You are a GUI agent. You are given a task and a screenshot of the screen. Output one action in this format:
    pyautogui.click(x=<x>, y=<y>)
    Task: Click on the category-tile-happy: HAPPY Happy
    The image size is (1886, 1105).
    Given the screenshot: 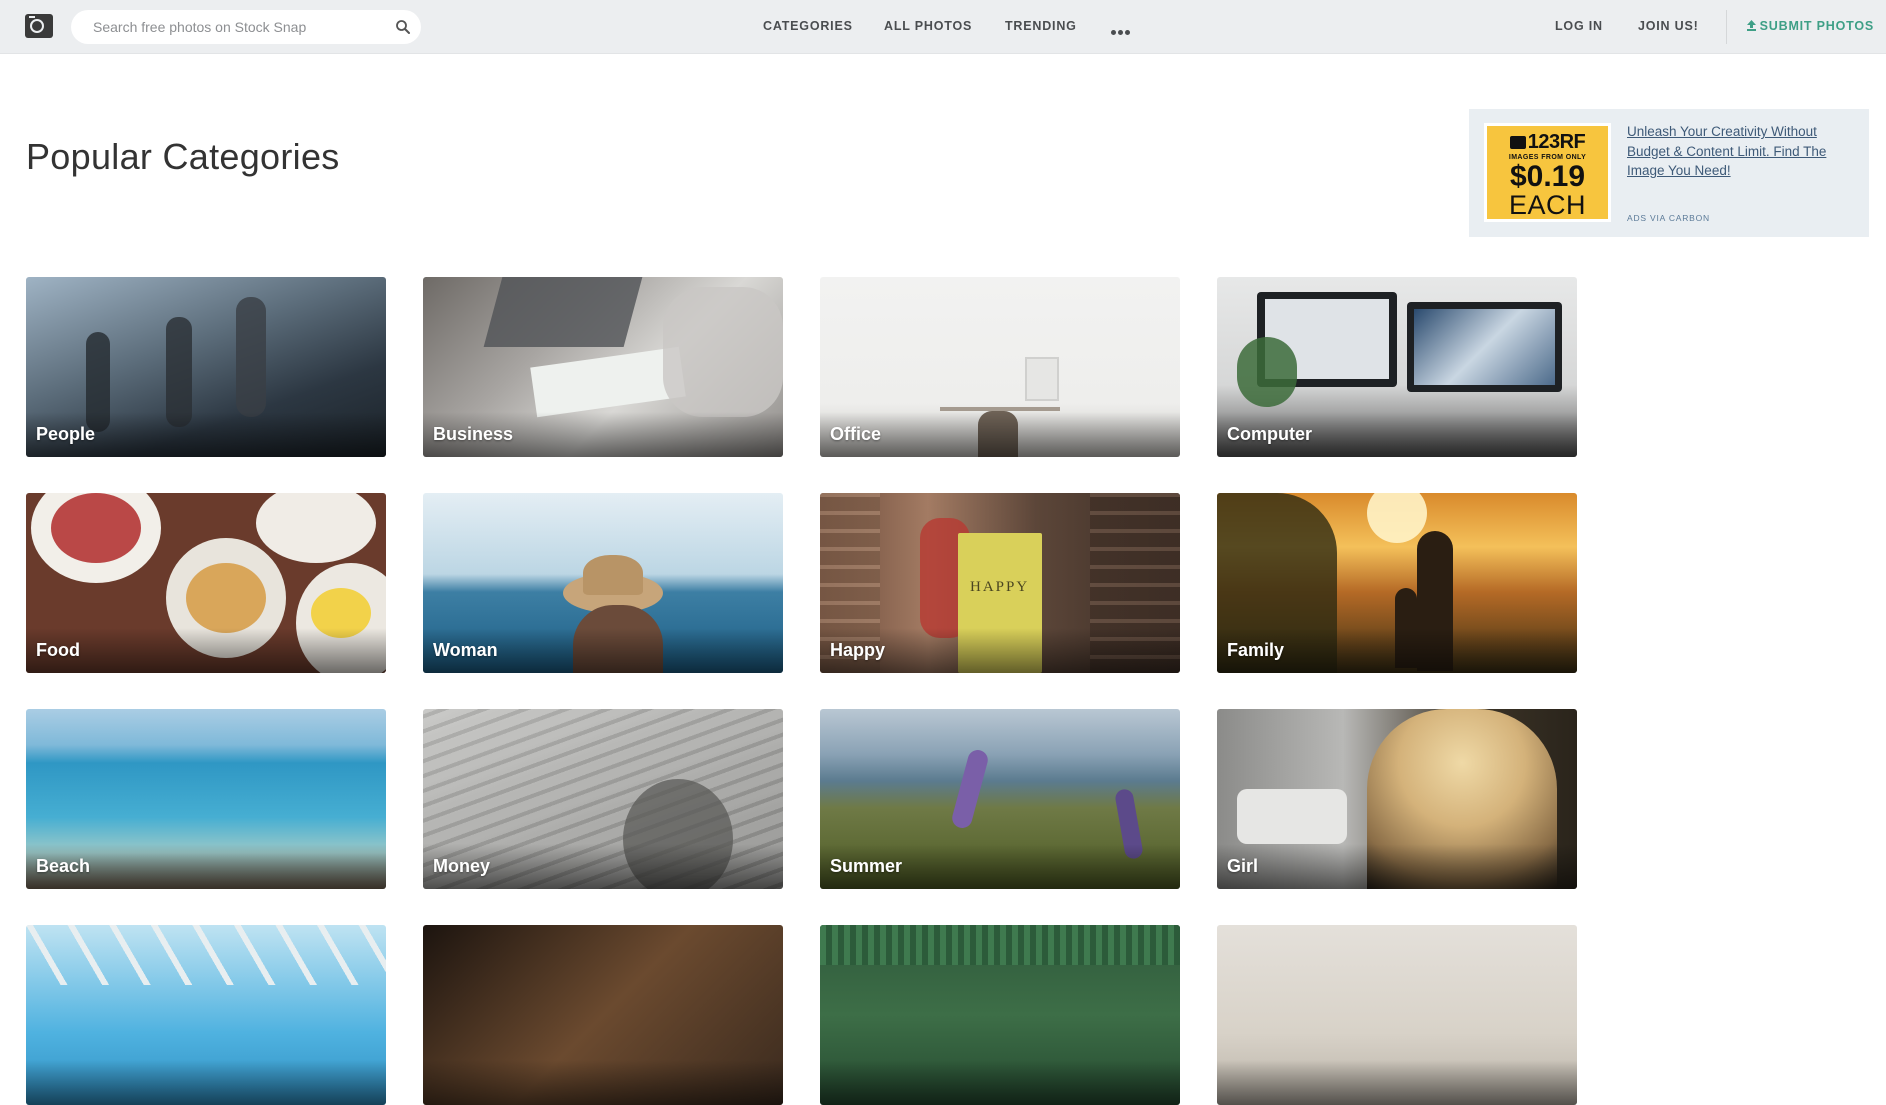 What is the action you would take?
    pyautogui.click(x=1000, y=583)
    